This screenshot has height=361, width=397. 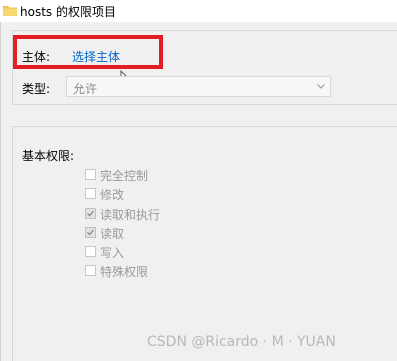 I want to click on window-title: hosts 的权限项目, so click(x=68, y=12).